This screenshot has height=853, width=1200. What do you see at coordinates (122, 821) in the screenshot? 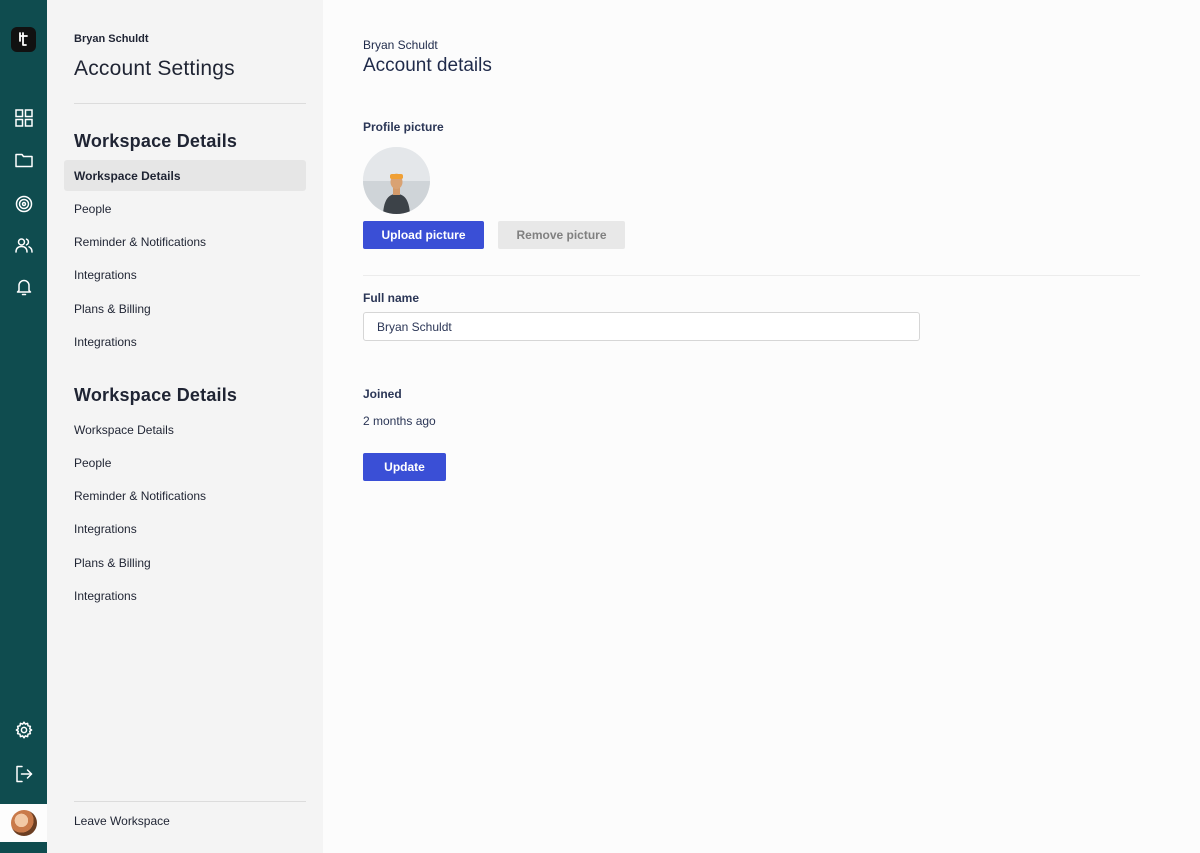
I see `leave-workspace-link: Leave Workspace` at bounding box center [122, 821].